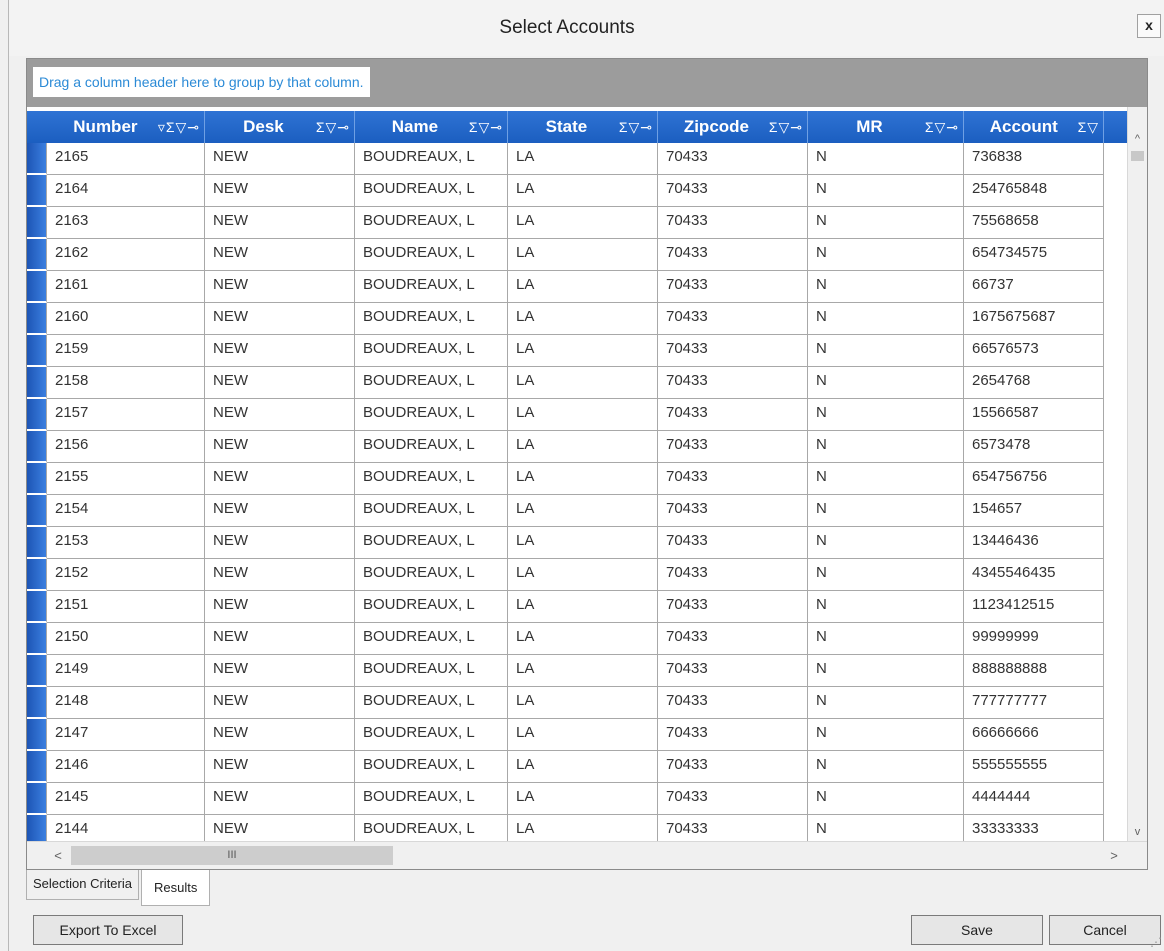 The height and width of the screenshot is (951, 1164). Describe the element at coordinates (1034, 415) in the screenshot. I see `cell-account: 15566587` at that location.